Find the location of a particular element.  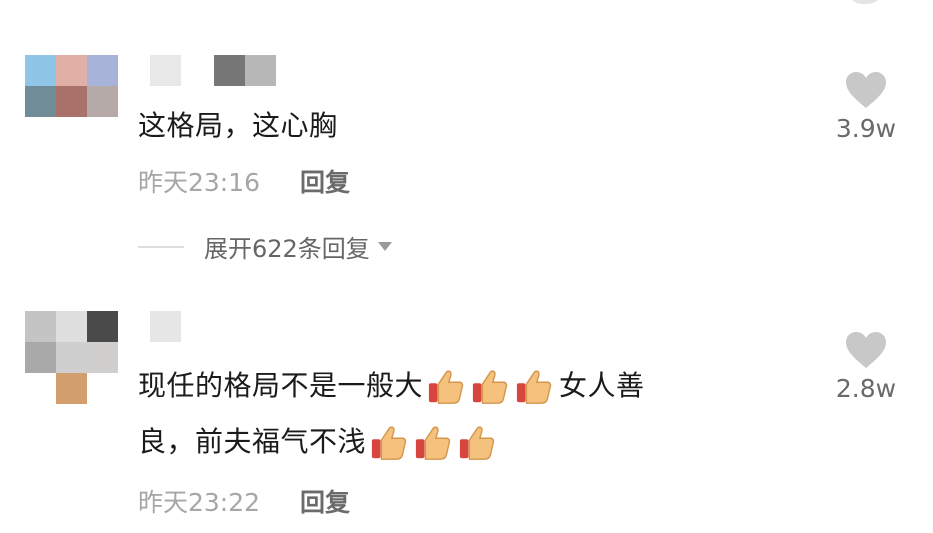

timestamp: 昨天23:22 is located at coordinates (199, 502).